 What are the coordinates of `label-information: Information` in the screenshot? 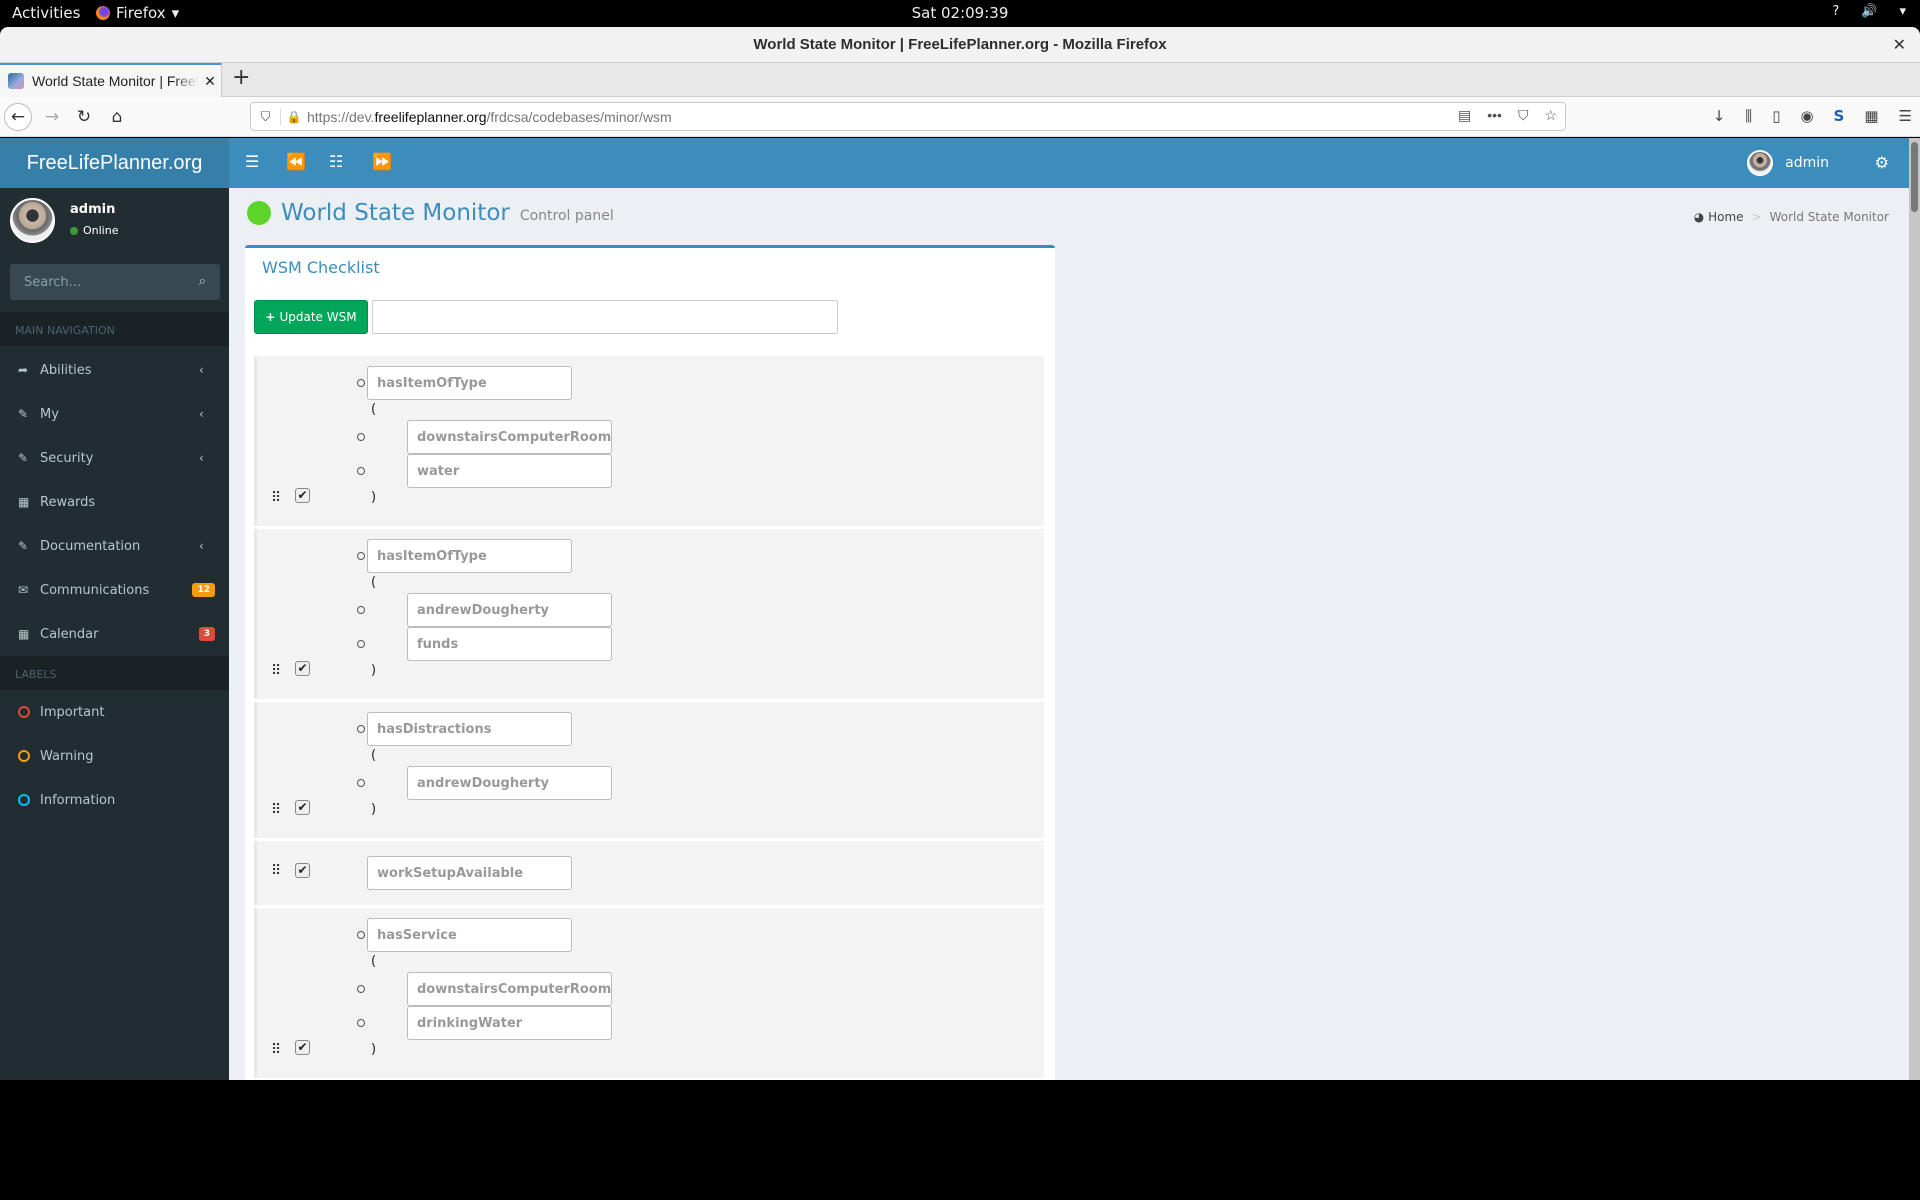 It's located at (114, 800).